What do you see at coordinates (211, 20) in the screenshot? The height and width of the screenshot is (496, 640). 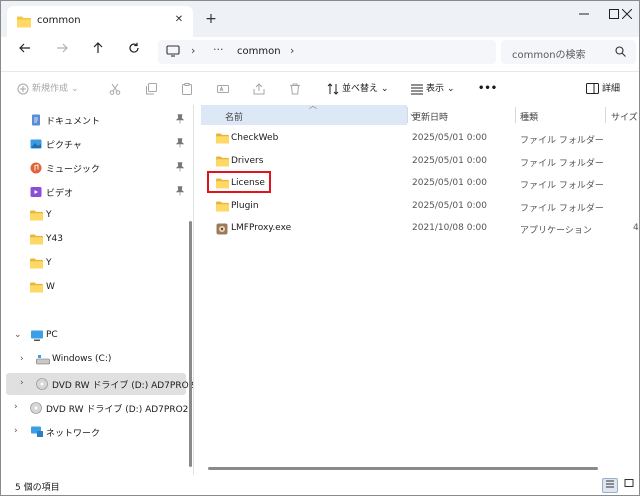 I see `new-tab-icon: +` at bounding box center [211, 20].